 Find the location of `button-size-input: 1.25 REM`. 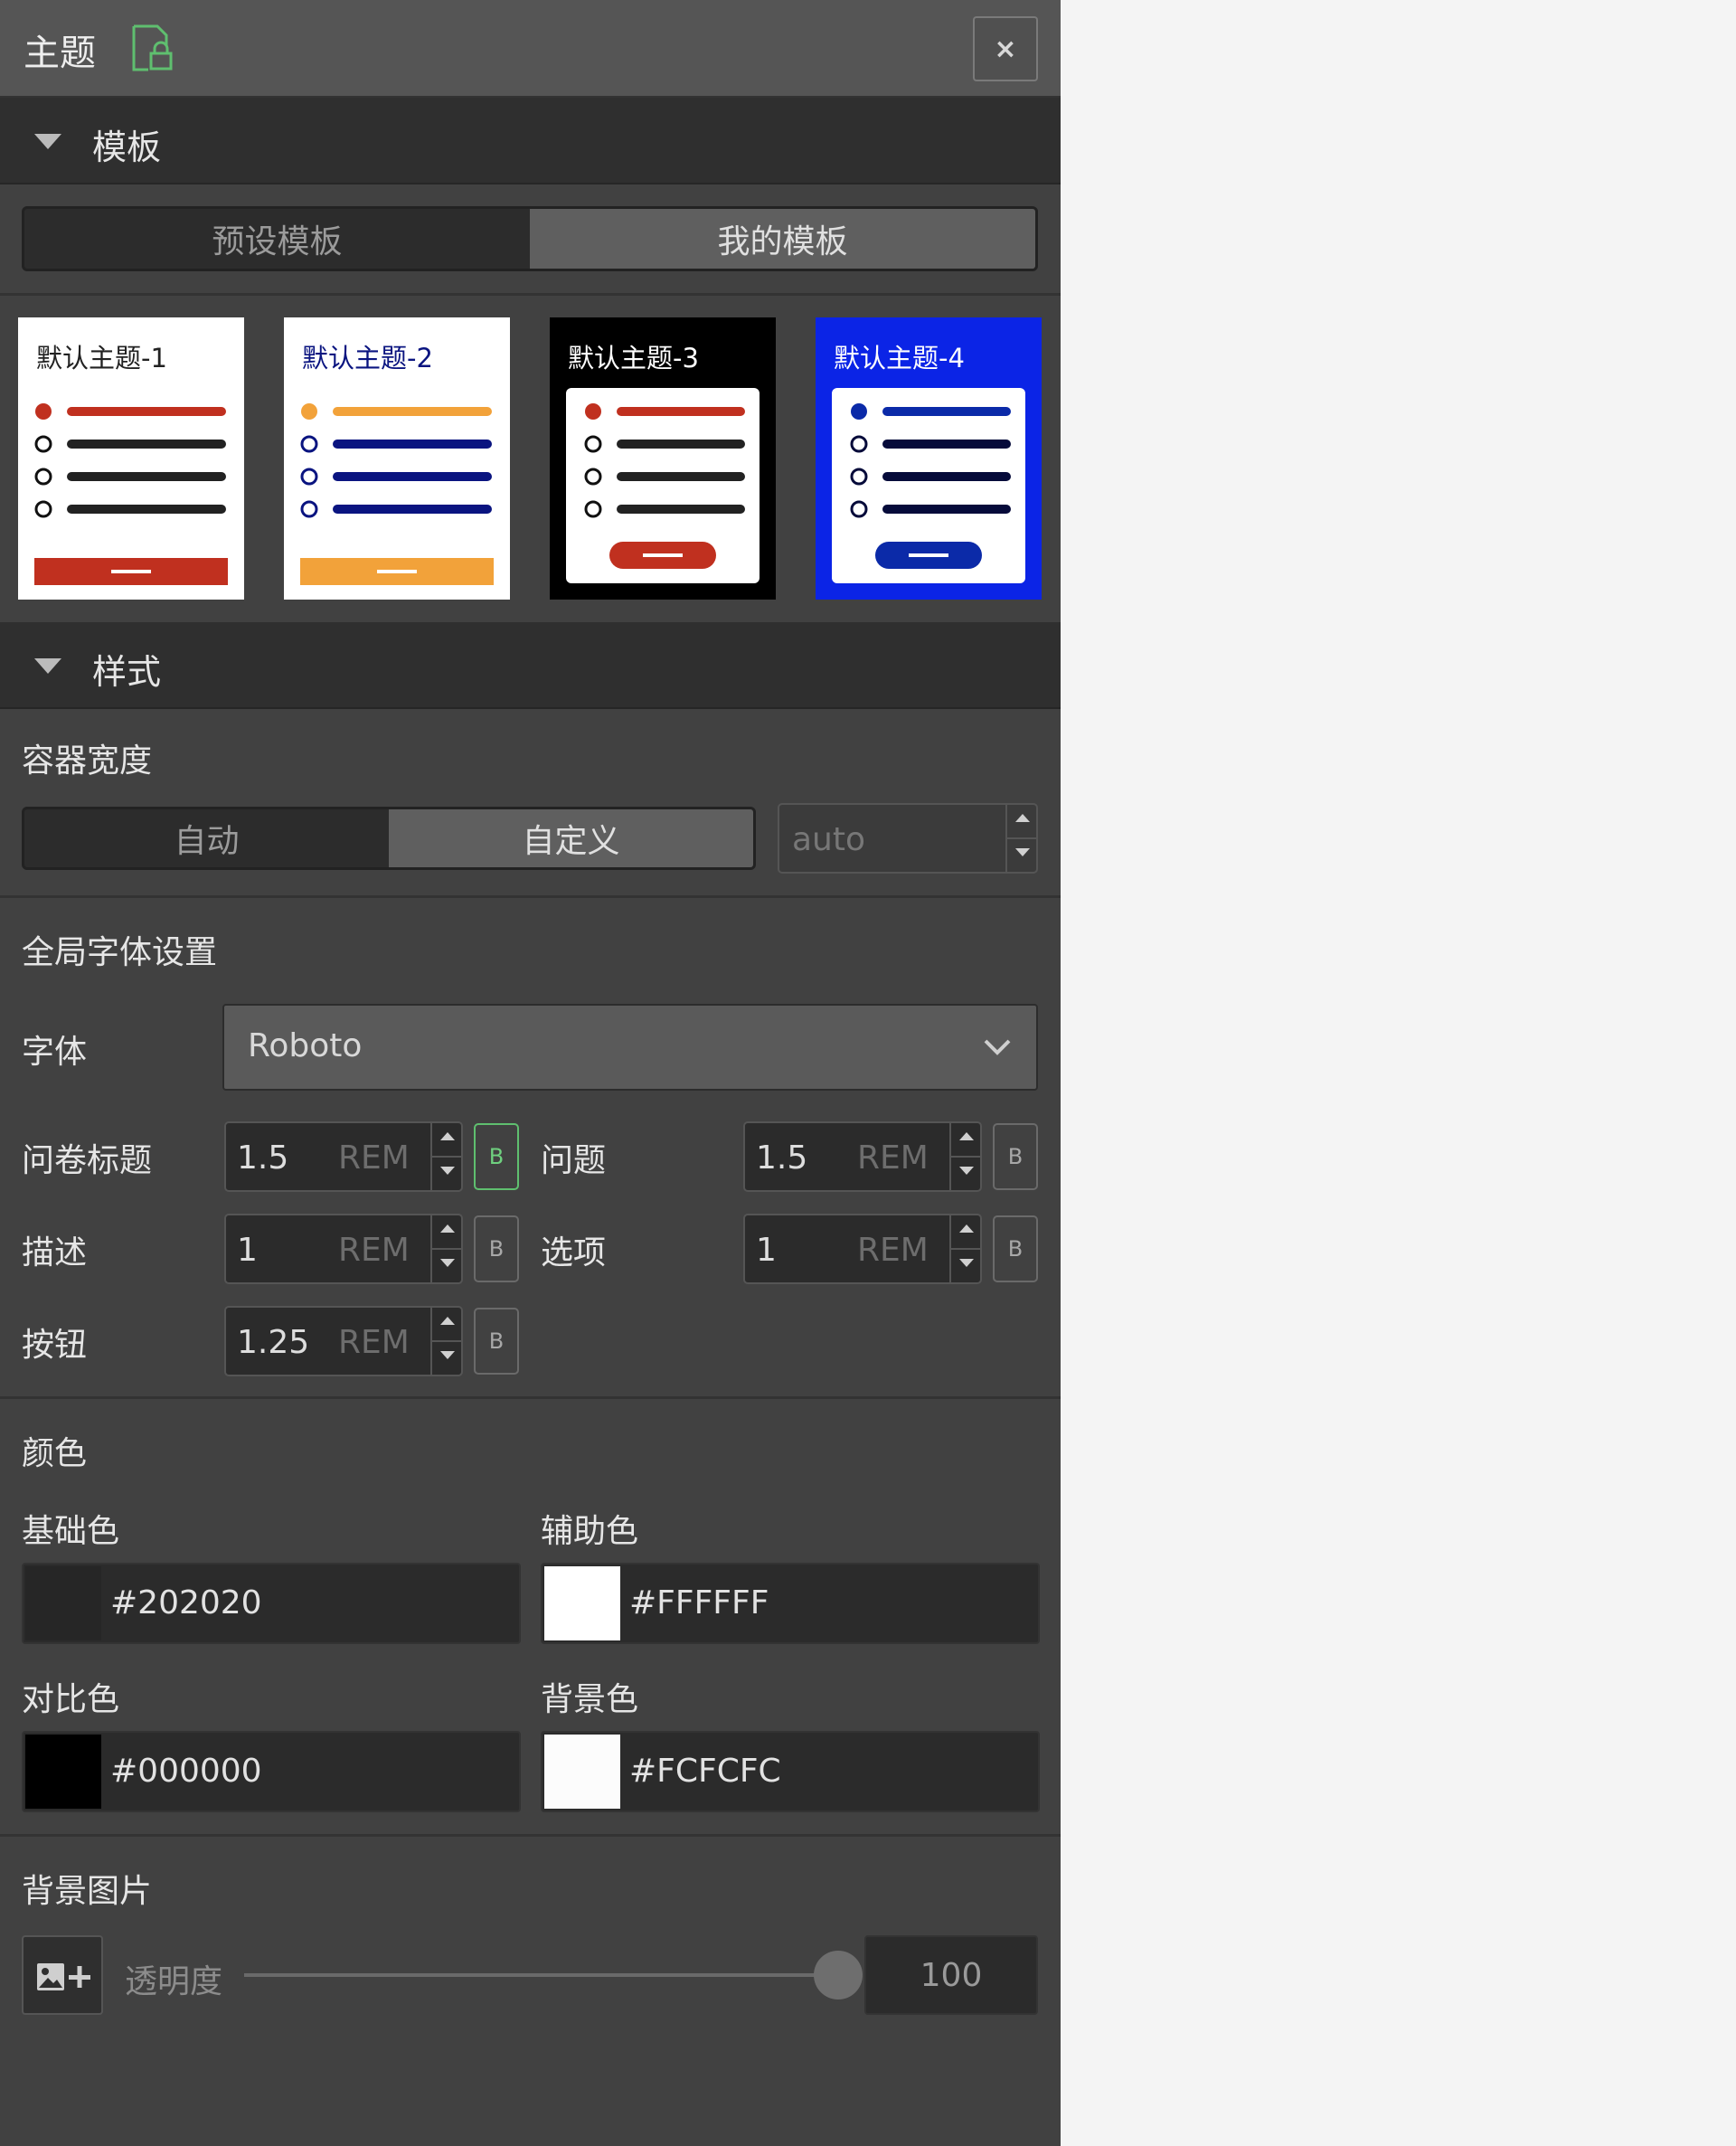

button-size-input: 1.25 REM is located at coordinates (344, 1341).